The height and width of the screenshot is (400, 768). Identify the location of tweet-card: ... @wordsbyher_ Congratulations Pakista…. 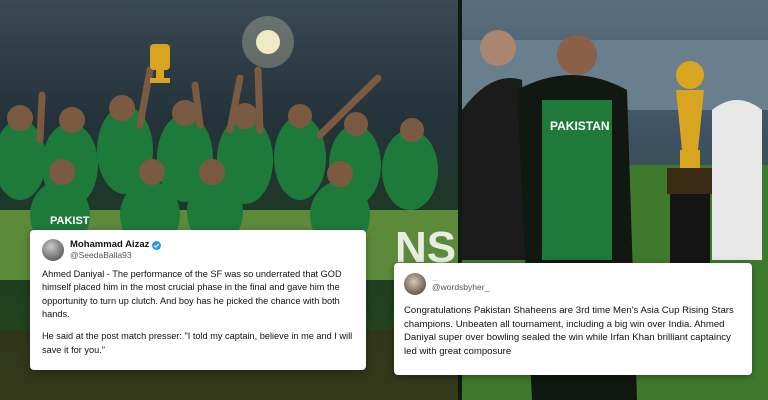
(573, 319).